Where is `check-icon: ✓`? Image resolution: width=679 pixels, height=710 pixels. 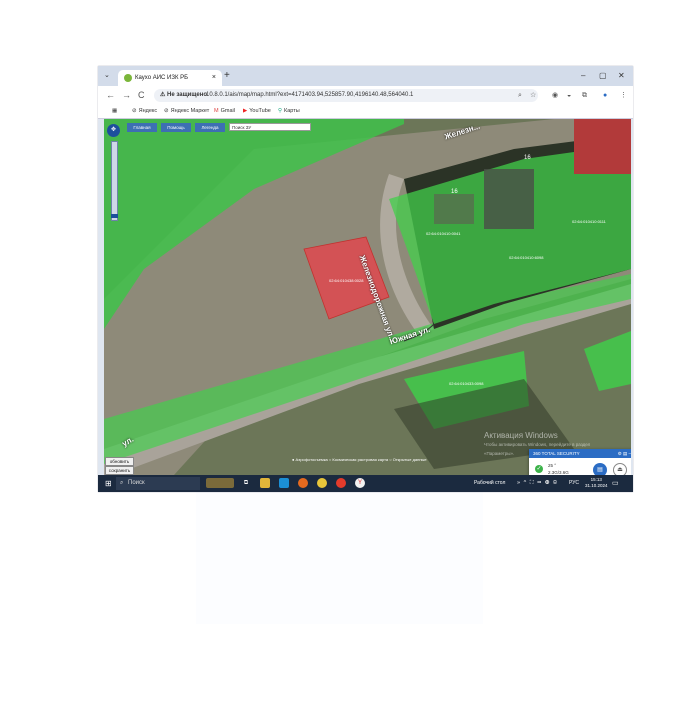
check-icon: ✓ is located at coordinates (539, 469).